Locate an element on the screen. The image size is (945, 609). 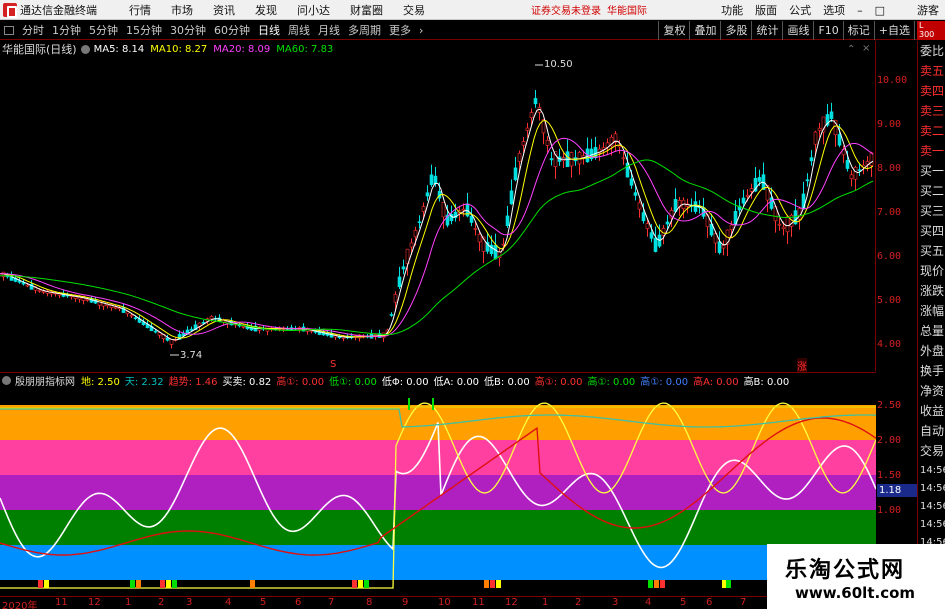
tool-stats: 统计 is located at coordinates (766, 30).